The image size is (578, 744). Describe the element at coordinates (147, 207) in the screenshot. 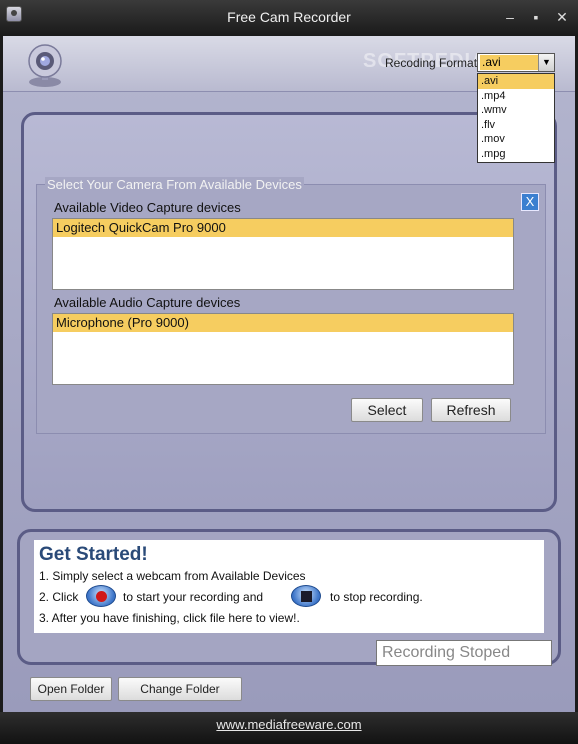

I see `video-devices-label: Available Video Capture devices` at that location.